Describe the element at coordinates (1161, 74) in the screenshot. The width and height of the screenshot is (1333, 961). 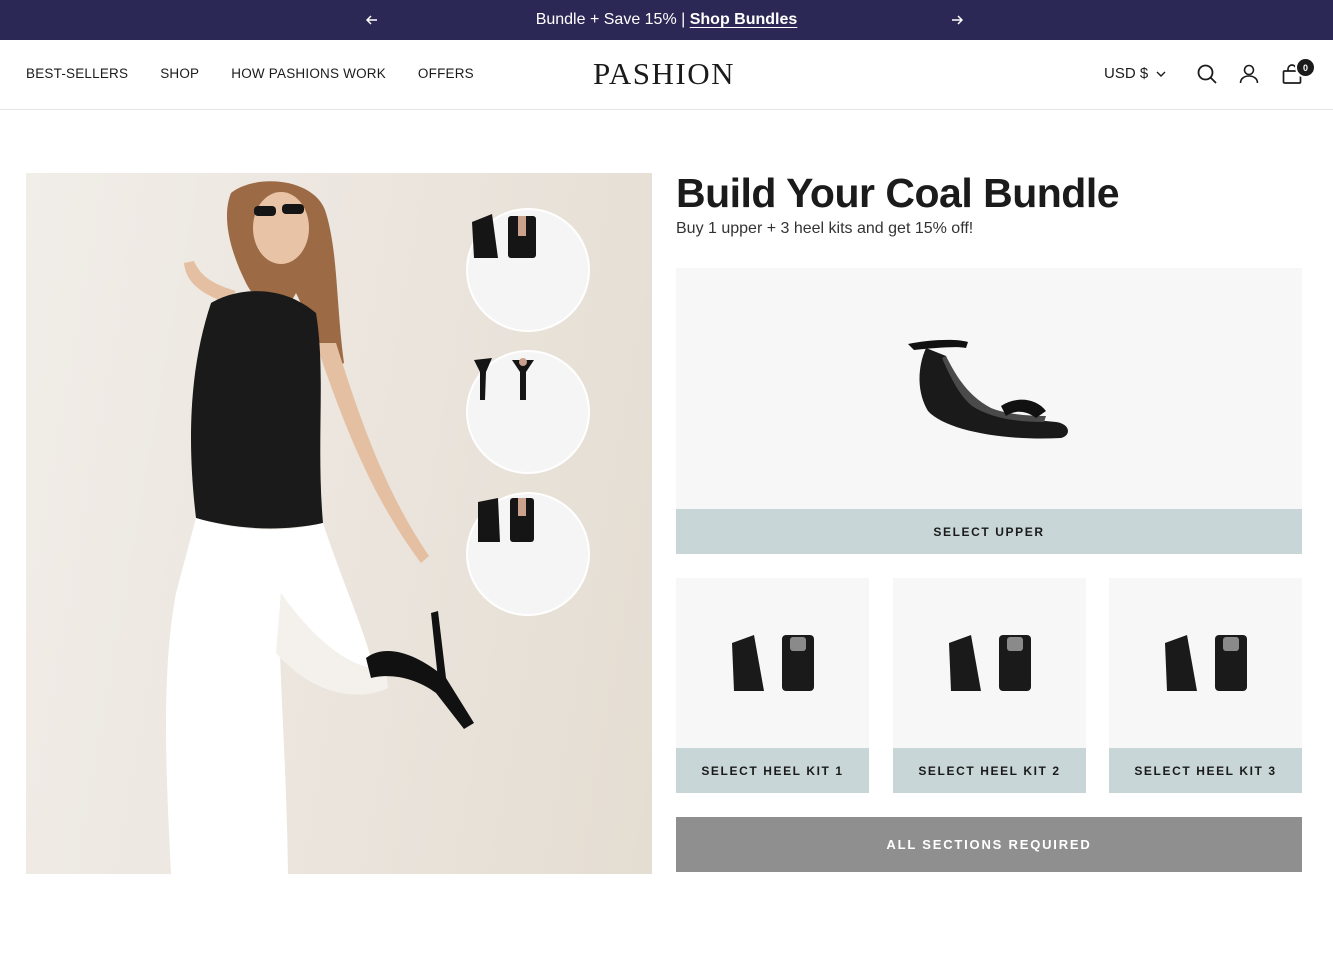
I see `chevron-down-icon` at that location.